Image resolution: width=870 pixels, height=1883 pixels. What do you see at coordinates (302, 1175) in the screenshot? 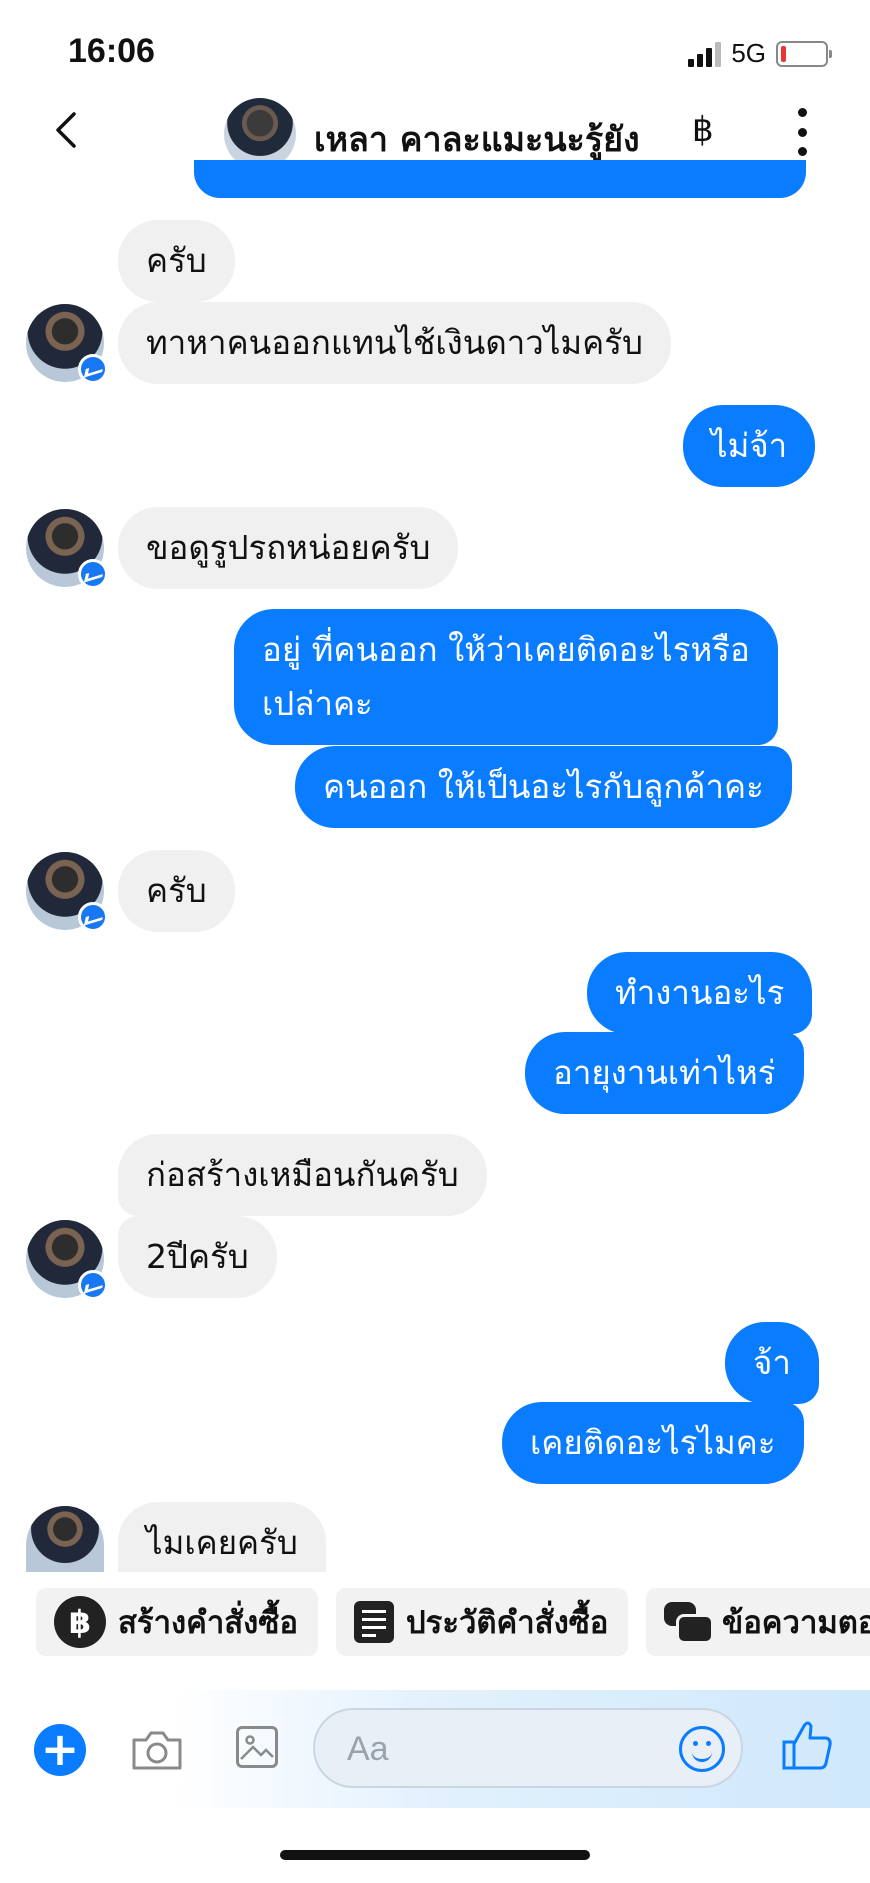
I see `incoming-message: ก่อสร้างเหมือนกันครับ` at bounding box center [302, 1175].